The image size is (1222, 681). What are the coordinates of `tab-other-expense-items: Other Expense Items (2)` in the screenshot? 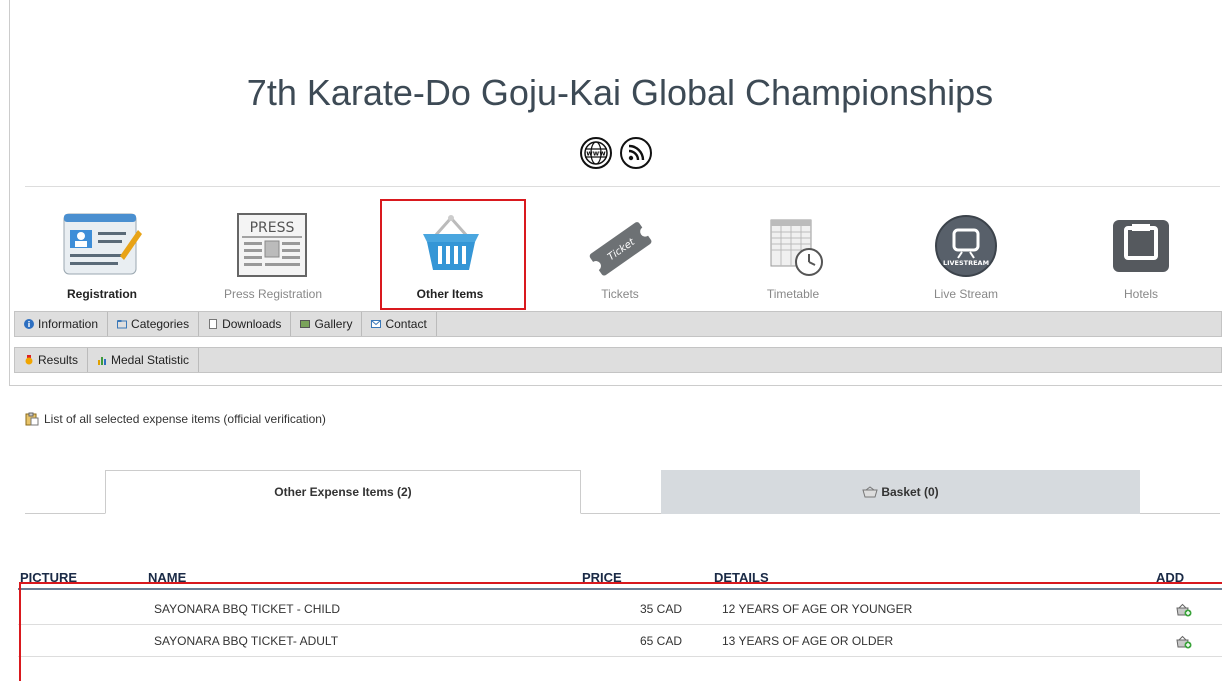 It's located at (343, 492).